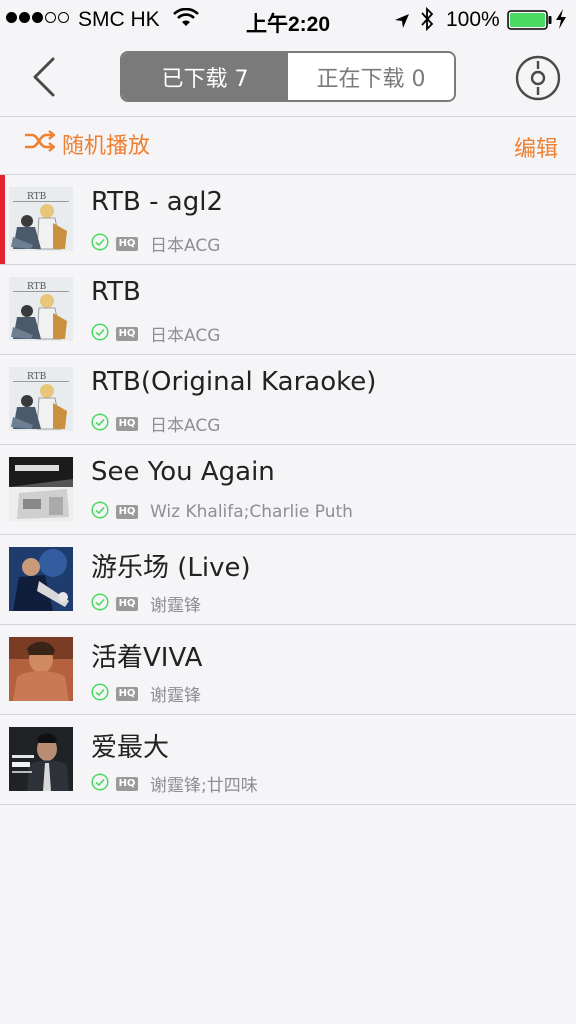 Image resolution: width=576 pixels, height=1024 pixels. I want to click on song-title: 活着VIVA, so click(147, 658).